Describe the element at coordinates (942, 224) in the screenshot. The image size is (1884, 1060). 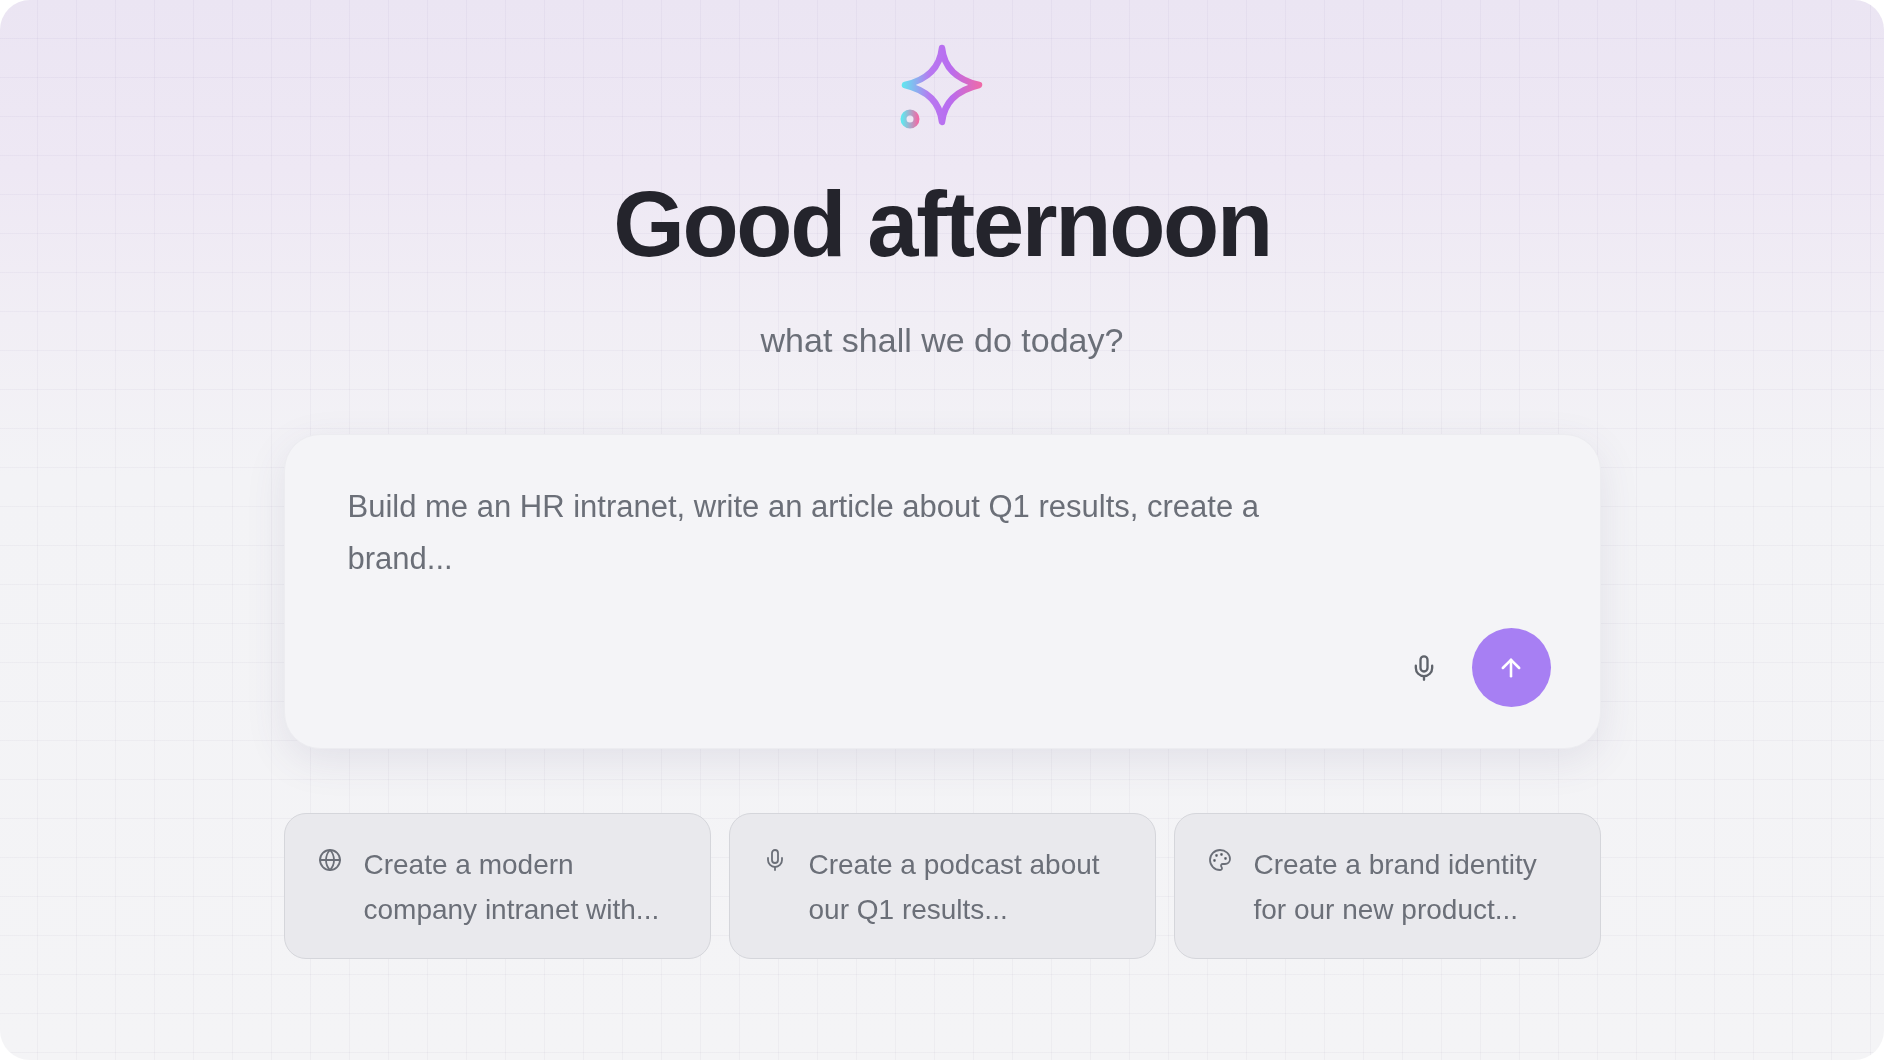
I see `greeting-title: Good afternoon` at that location.